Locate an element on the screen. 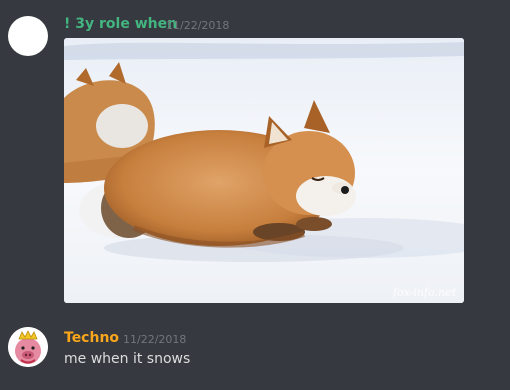  pig-with-crown-icon is located at coordinates (28, 347).